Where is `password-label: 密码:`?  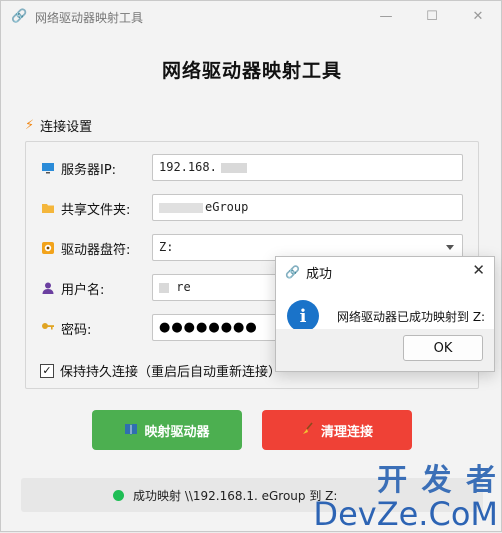 password-label: 密码: is located at coordinates (76, 328).